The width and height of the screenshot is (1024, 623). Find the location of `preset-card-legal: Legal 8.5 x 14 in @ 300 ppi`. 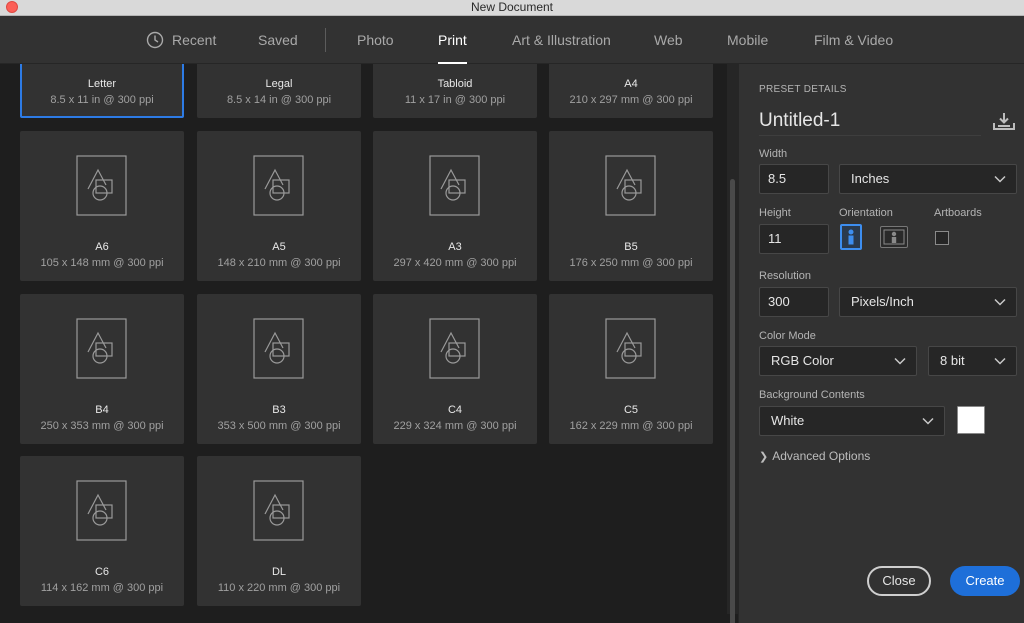

preset-card-legal: Legal 8.5 x 14 in @ 300 ppi is located at coordinates (279, 91).